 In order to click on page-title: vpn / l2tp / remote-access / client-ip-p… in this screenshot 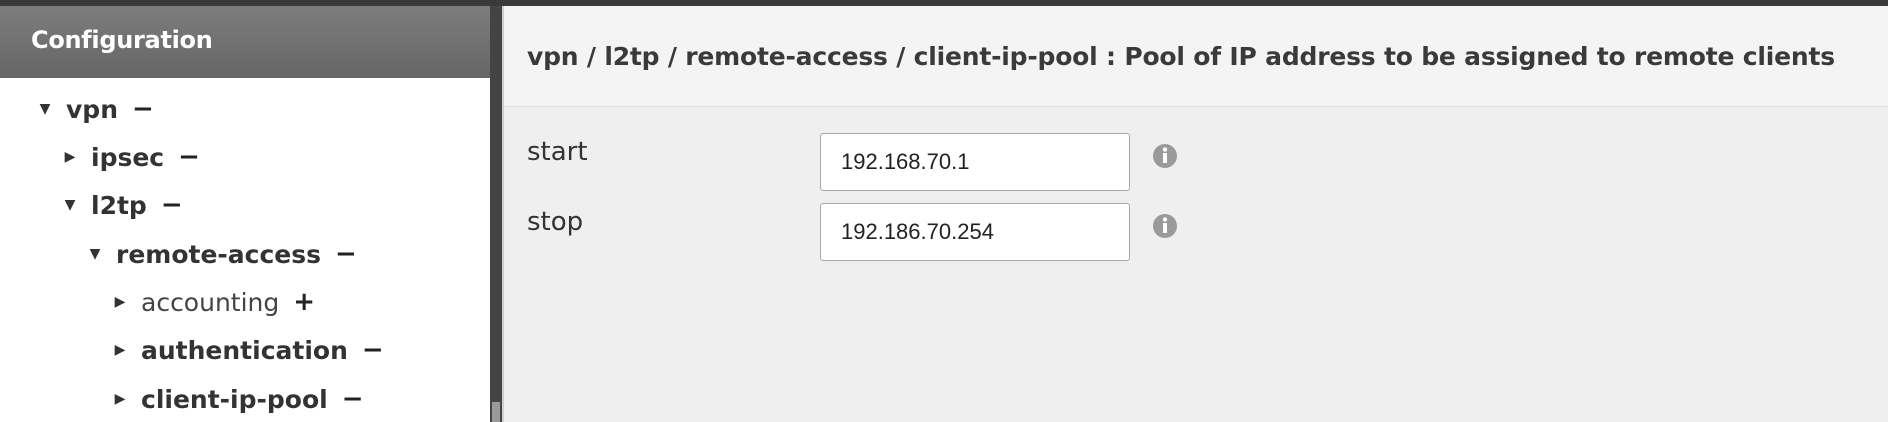, I will do `click(1181, 56)`.